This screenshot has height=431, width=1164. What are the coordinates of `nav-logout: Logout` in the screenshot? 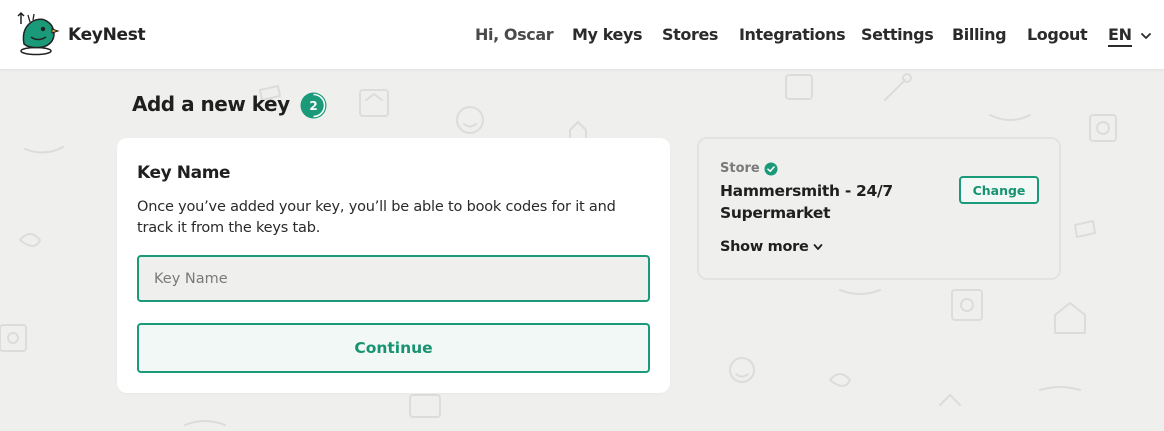 It's located at (1057, 34).